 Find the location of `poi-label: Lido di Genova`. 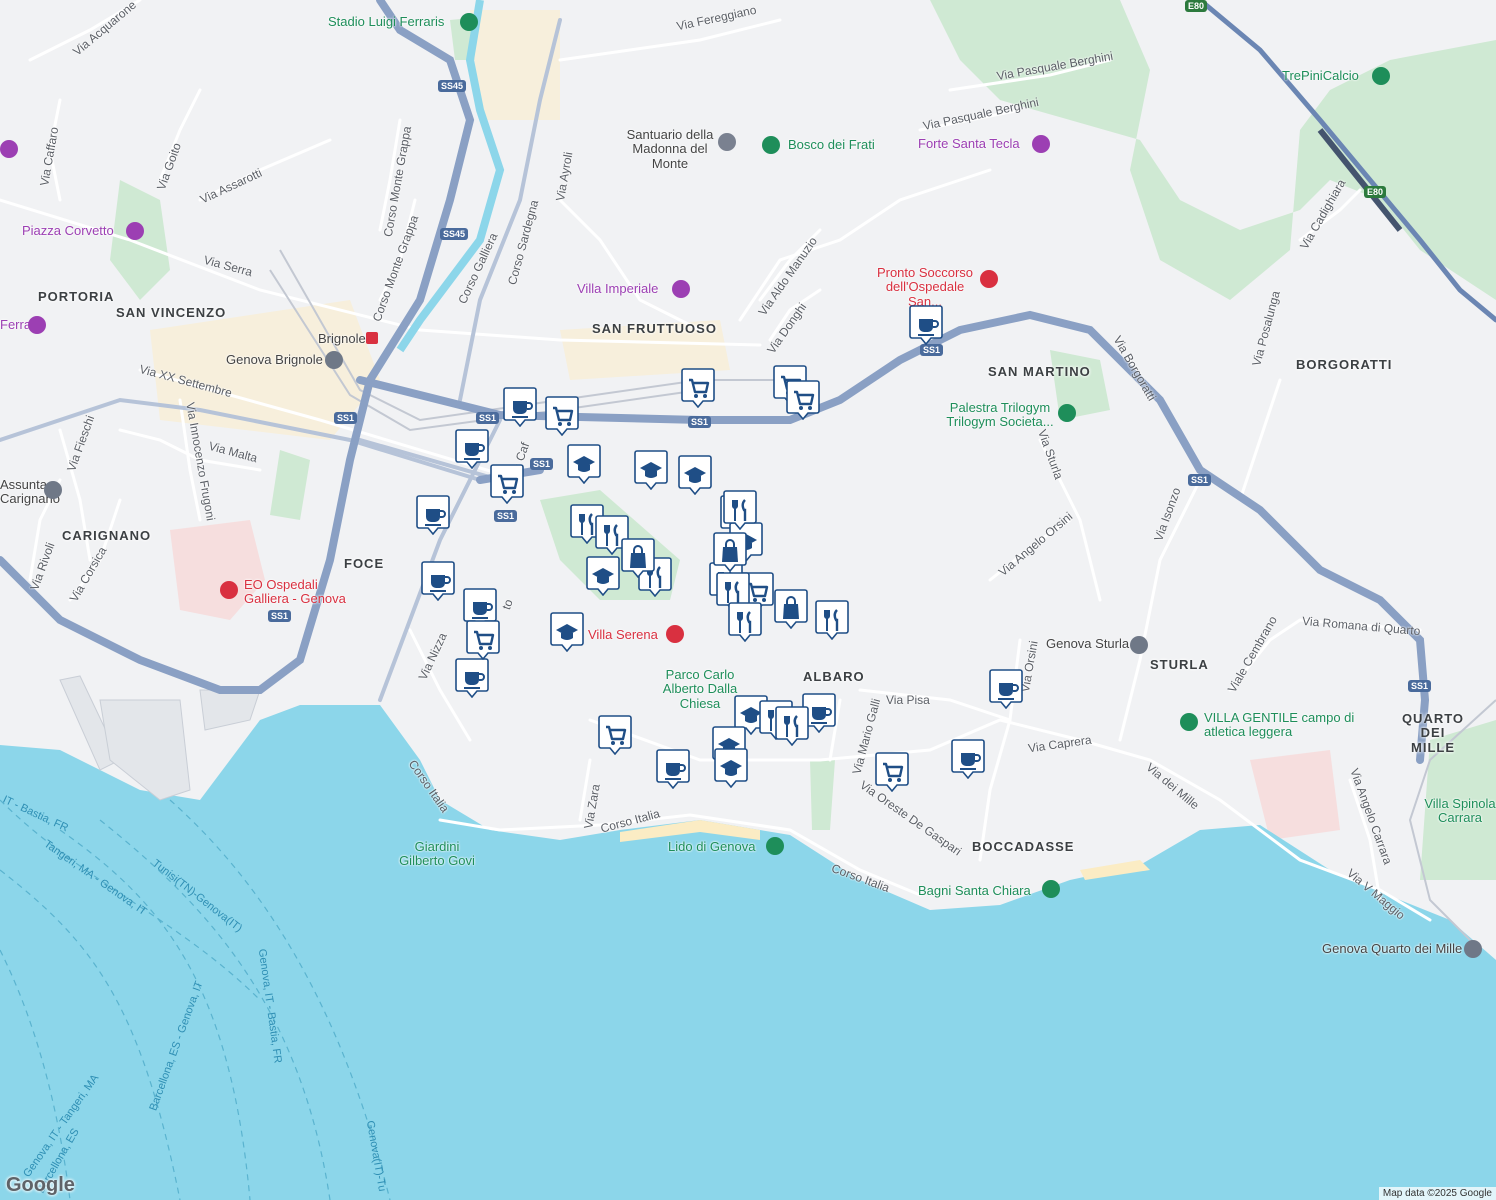

poi-label: Lido di Genova is located at coordinates (711, 846).